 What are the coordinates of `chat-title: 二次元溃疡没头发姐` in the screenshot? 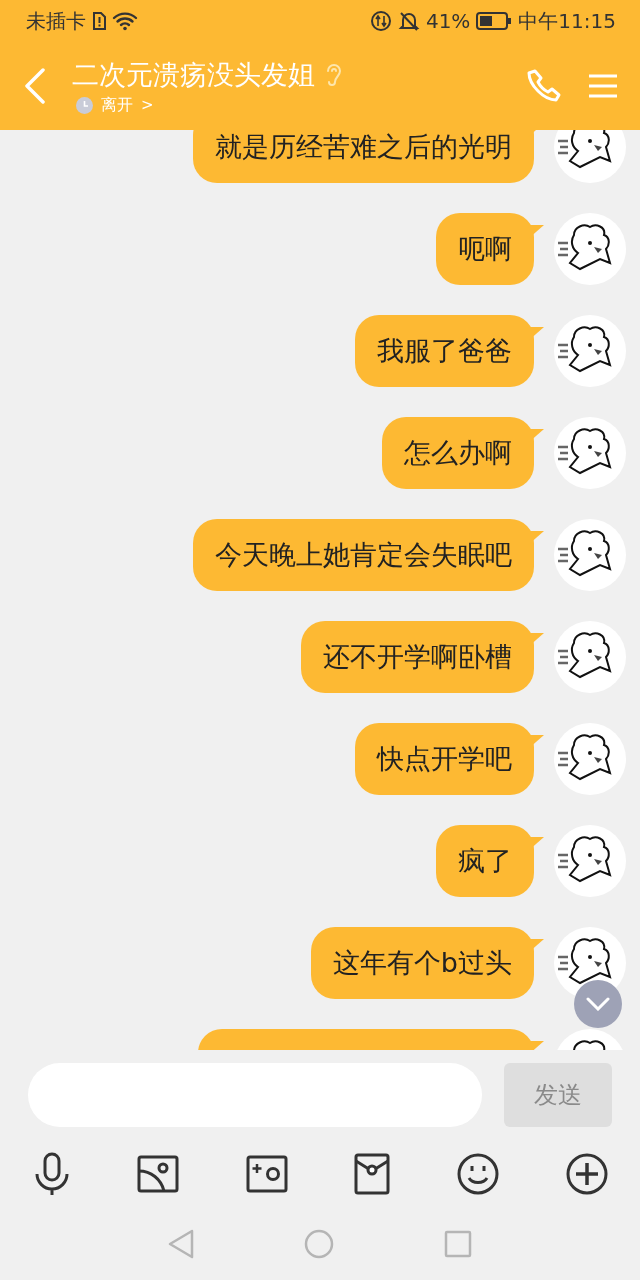 It's located at (193, 74).